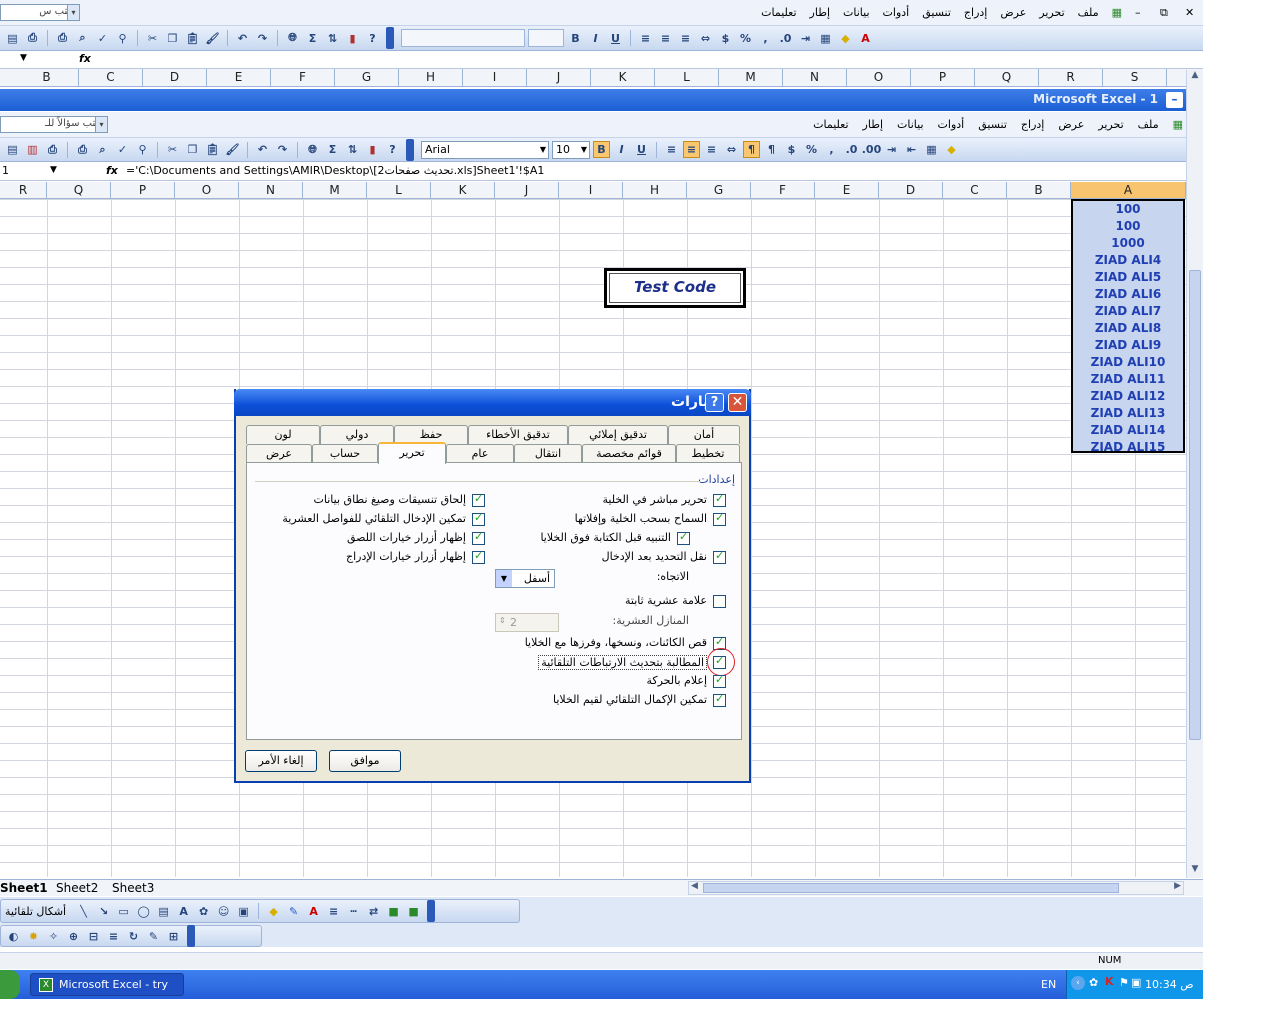 This screenshot has width=1280, height=1024. What do you see at coordinates (312, 149) in the screenshot?
I see `hyperlink-icon: 🌐︎` at bounding box center [312, 149].